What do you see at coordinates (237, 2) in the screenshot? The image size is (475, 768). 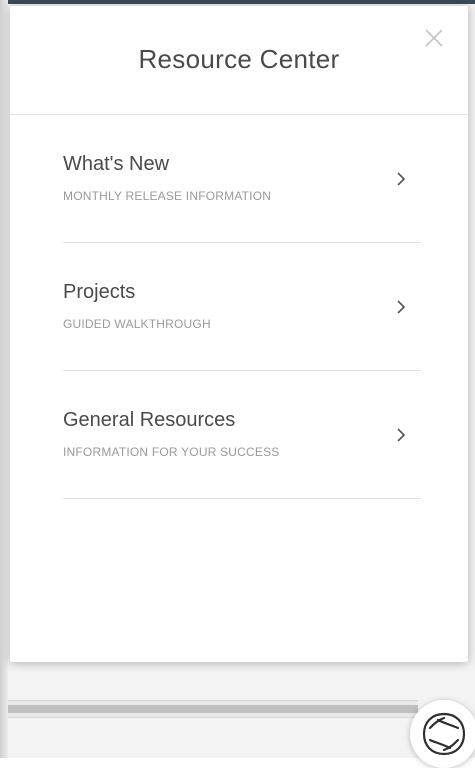 I see `app-header-edge` at bounding box center [237, 2].